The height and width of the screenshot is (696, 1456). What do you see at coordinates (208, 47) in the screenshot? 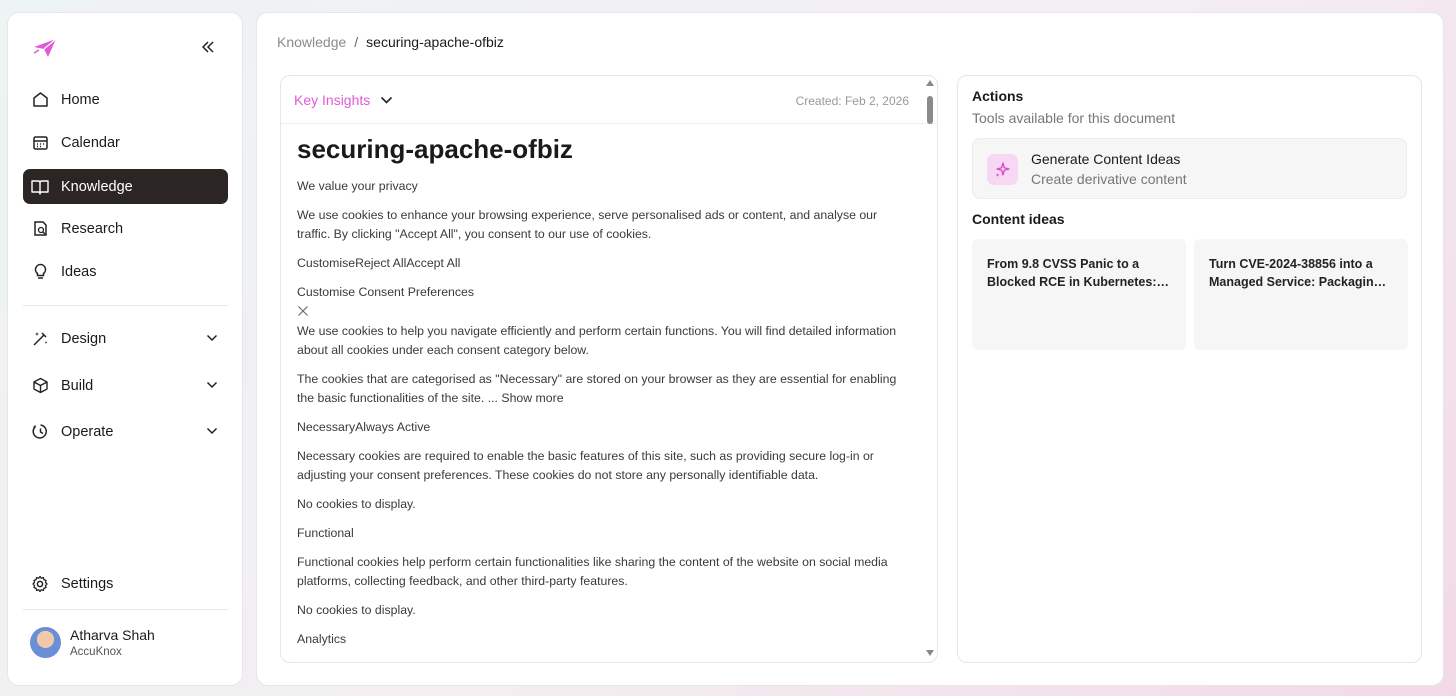
I see `collapse-sidebar-icon` at bounding box center [208, 47].